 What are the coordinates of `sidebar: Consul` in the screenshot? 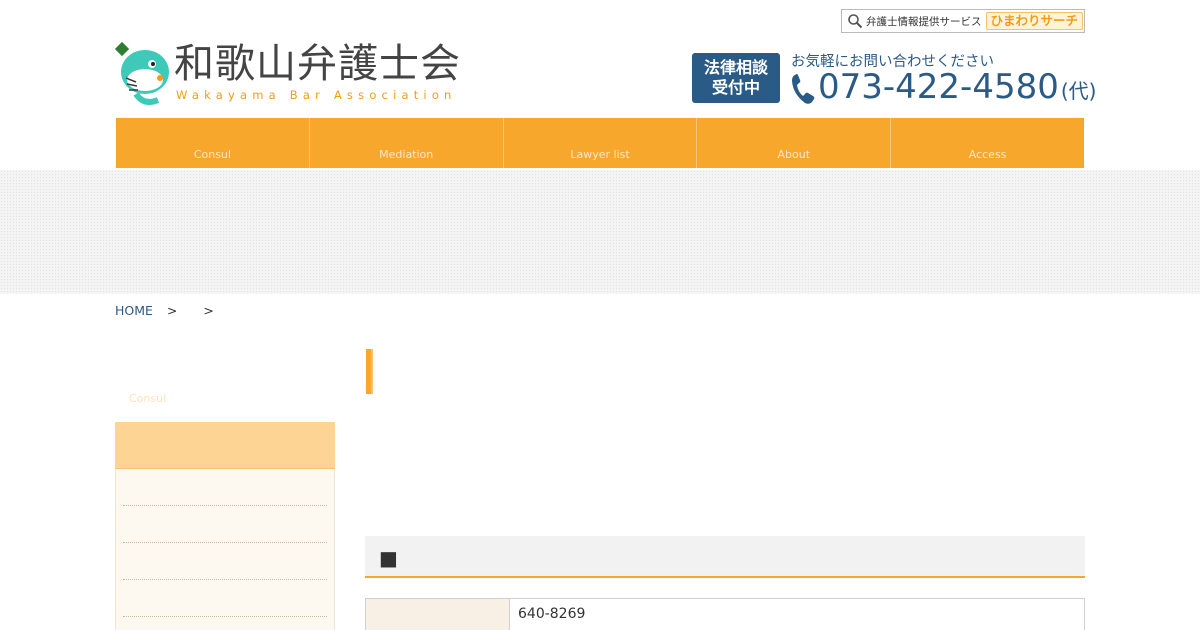 It's located at (225, 480).